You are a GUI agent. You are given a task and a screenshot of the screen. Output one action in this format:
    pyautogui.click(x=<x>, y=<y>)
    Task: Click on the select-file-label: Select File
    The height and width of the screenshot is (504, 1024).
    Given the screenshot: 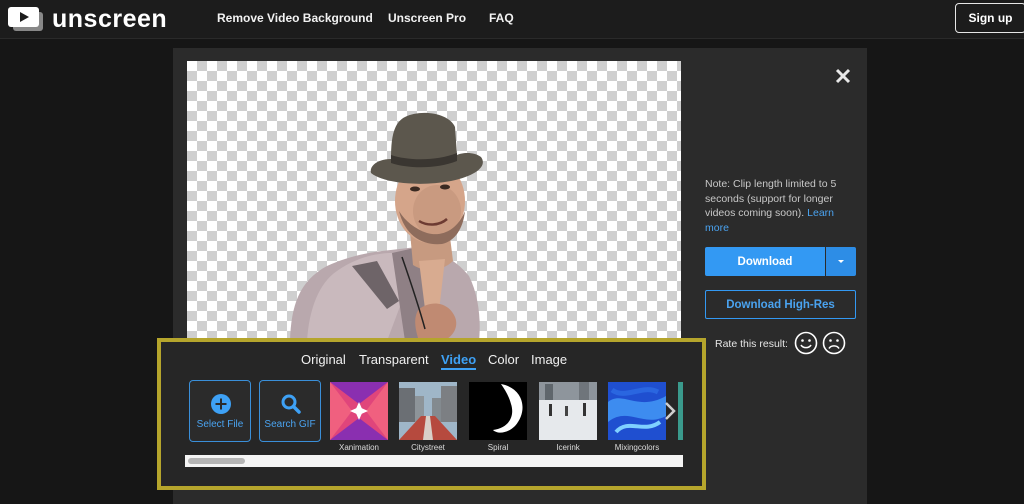 What is the action you would take?
    pyautogui.click(x=220, y=424)
    